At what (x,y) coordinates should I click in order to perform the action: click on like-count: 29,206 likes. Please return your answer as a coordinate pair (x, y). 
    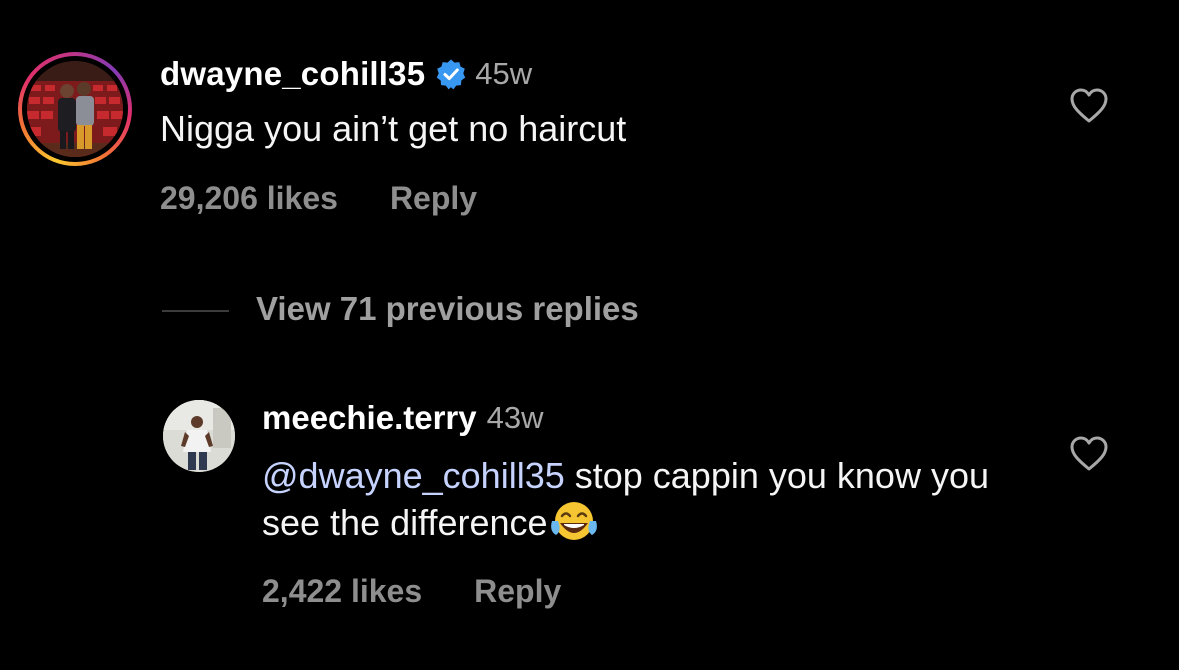
    Looking at the image, I should click on (249, 198).